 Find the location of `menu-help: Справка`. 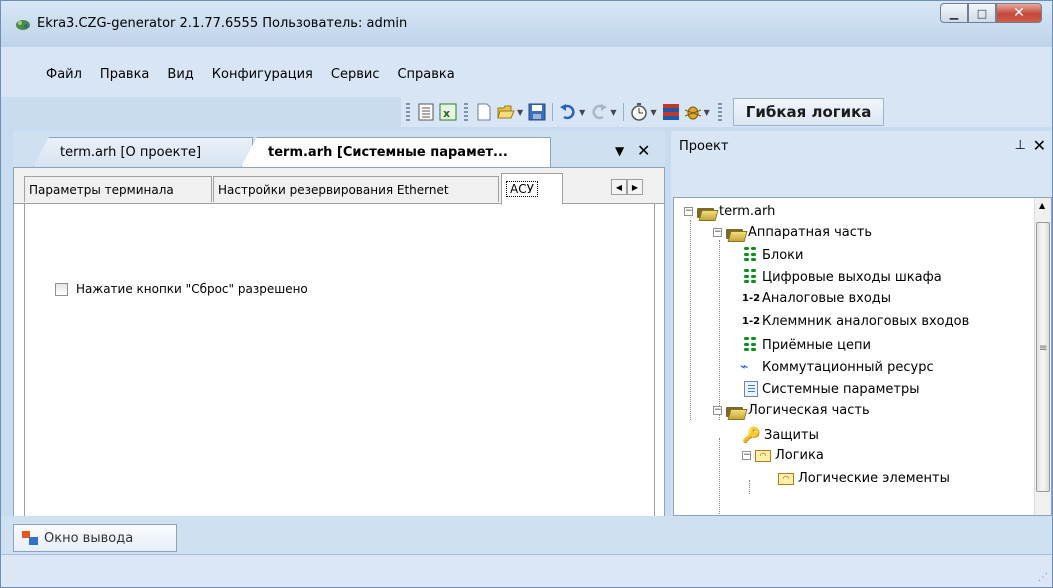

menu-help: Справка is located at coordinates (425, 74).